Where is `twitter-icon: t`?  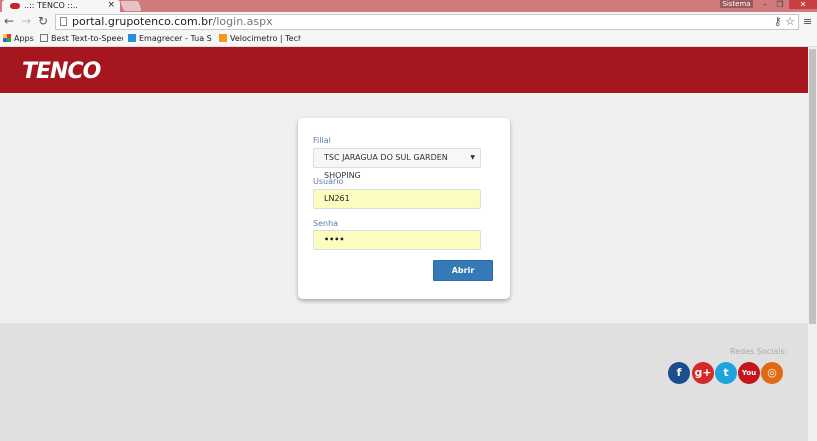
twitter-icon: t is located at coordinates (726, 373).